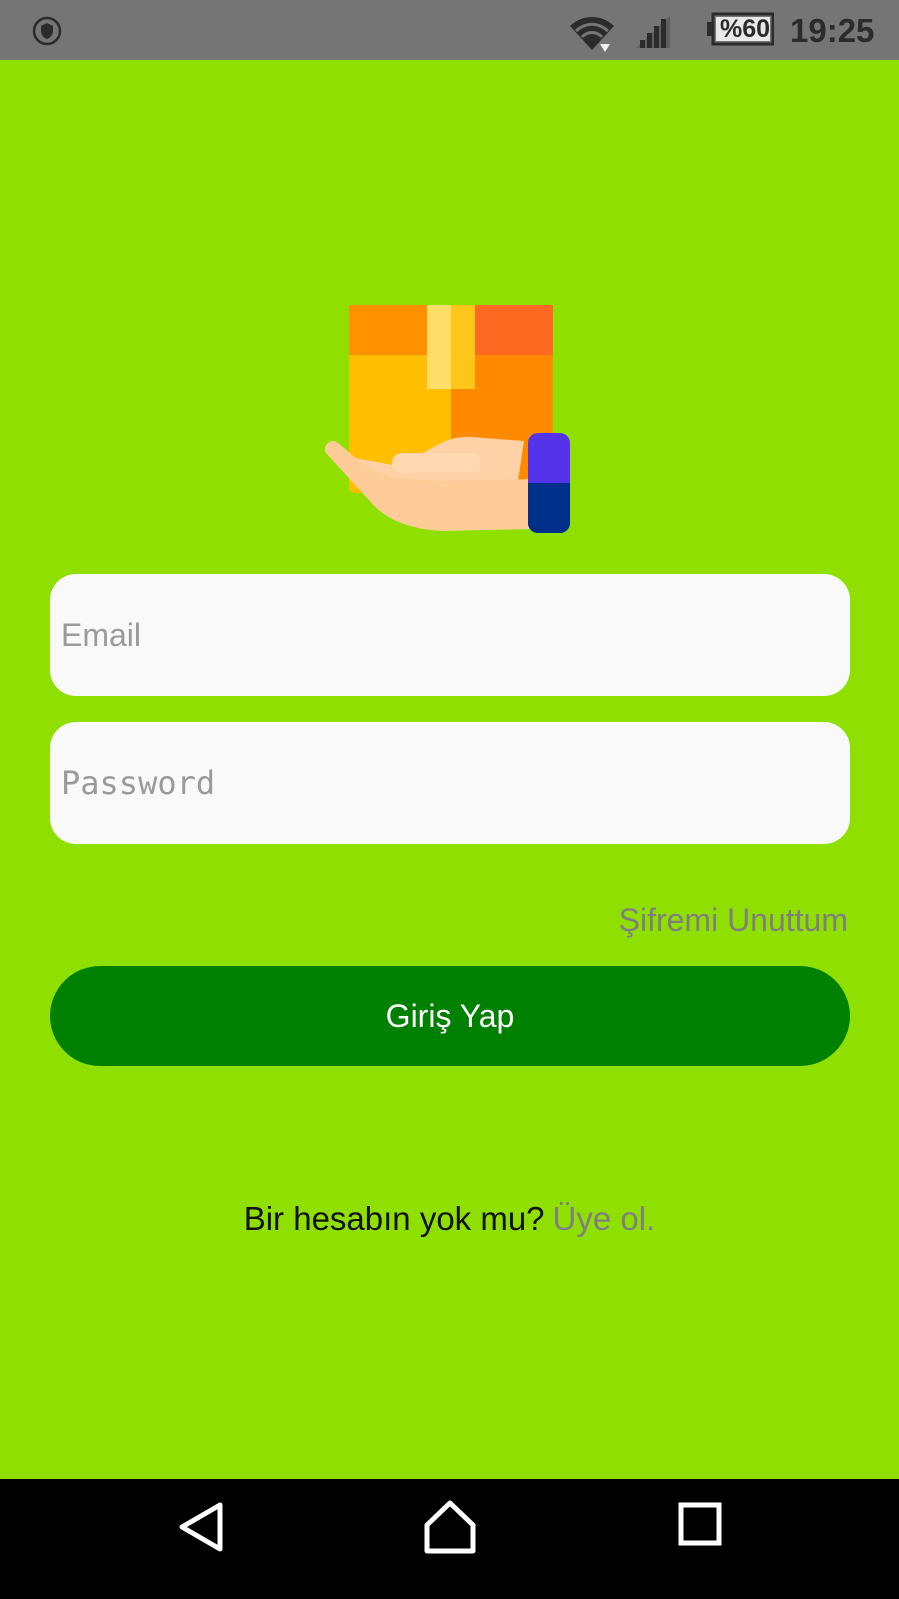 Image resolution: width=899 pixels, height=1599 pixels. Describe the element at coordinates (592, 34) in the screenshot. I see `wifi-icon` at that location.